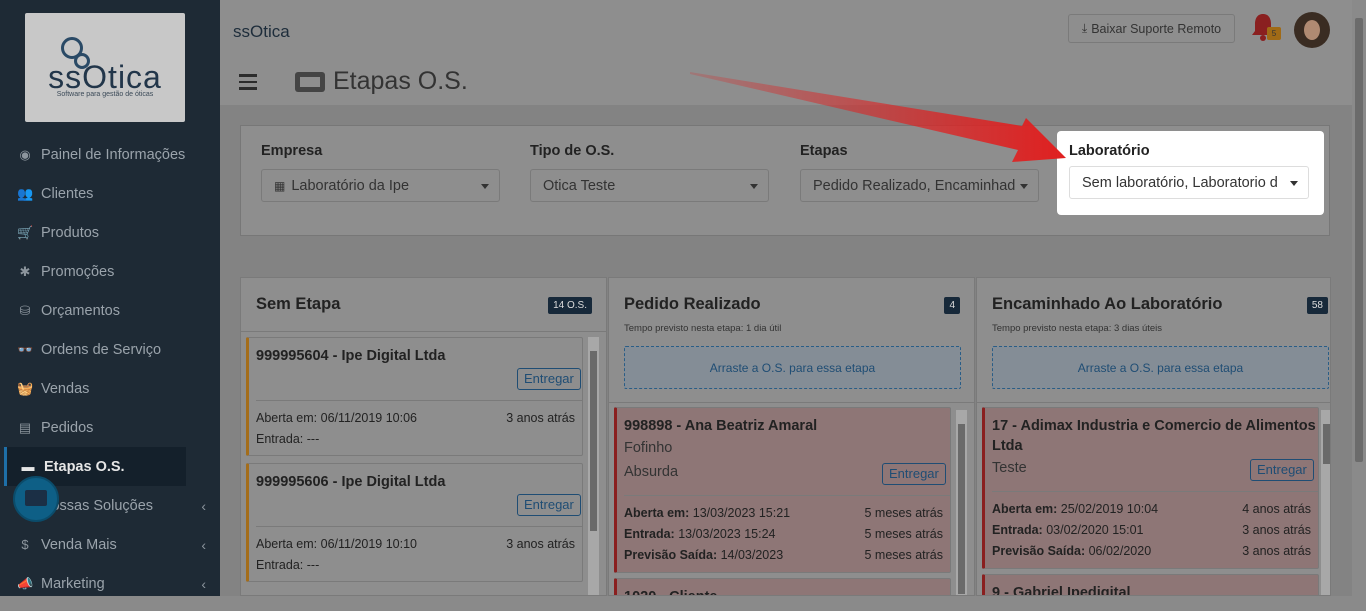 This screenshot has width=1366, height=611. I want to click on page-scrollbar, so click(1359, 298).